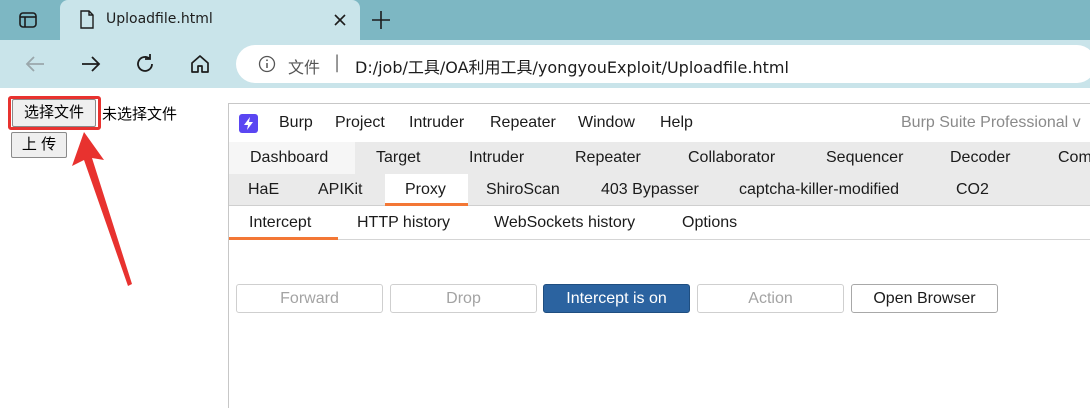 The width and height of the screenshot is (1090, 408). I want to click on tab-collaborator: Collaborator, so click(731, 158).